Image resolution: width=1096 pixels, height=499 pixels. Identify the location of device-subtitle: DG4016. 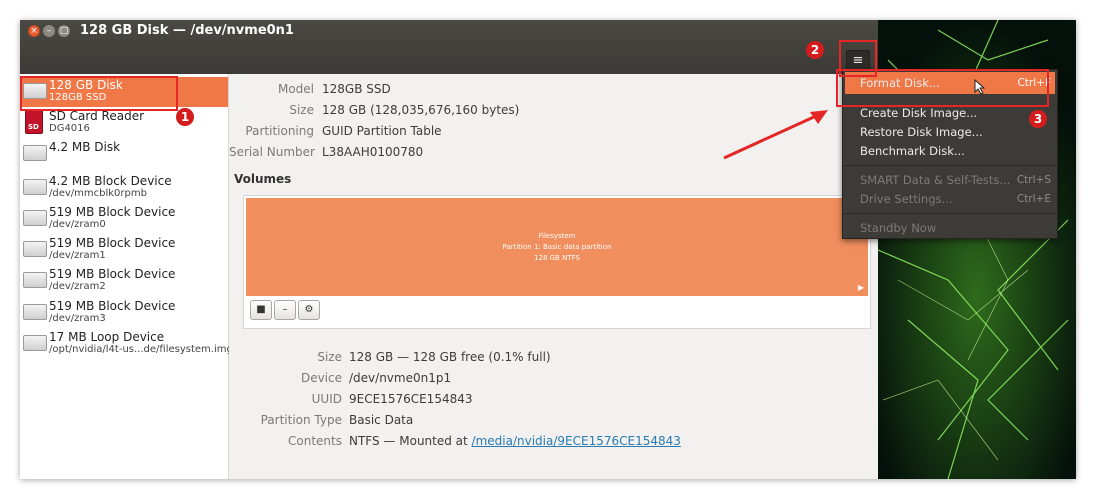
(69, 128).